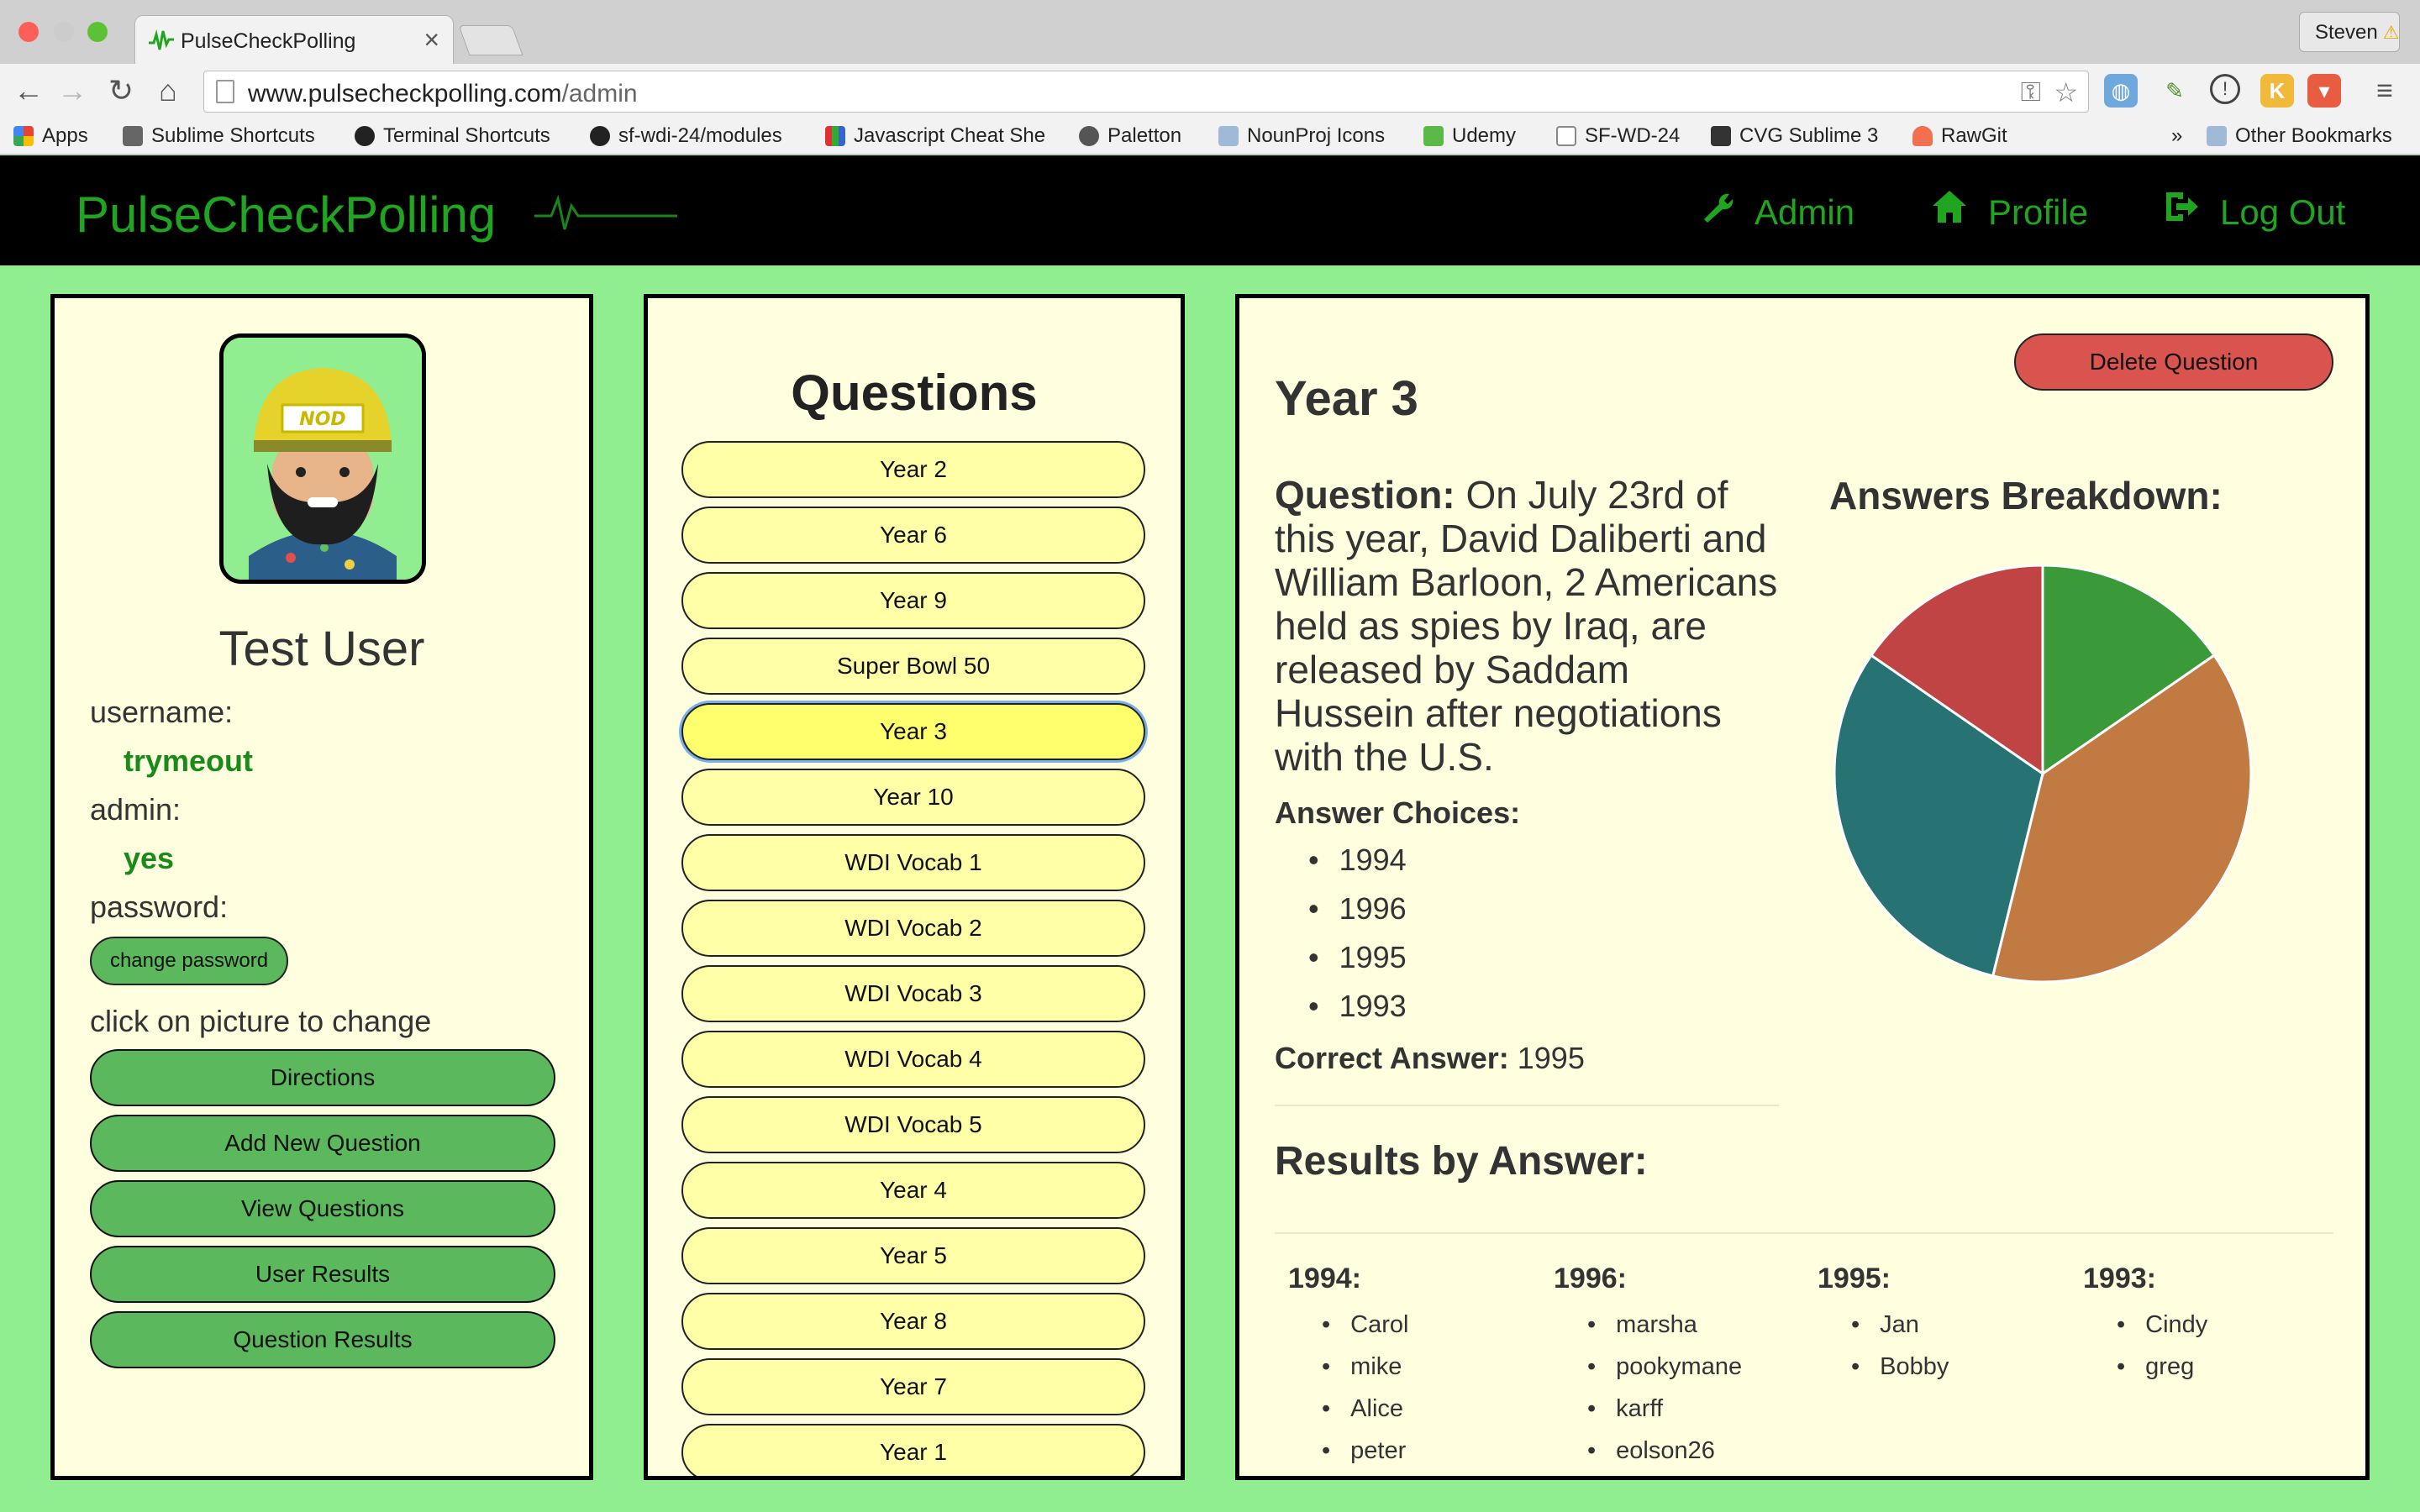 The height and width of the screenshot is (1512, 2420). Describe the element at coordinates (686, 136) in the screenshot. I see `bookmark-sf-wdi-24-modules: sf-wdi-24/modules` at that location.